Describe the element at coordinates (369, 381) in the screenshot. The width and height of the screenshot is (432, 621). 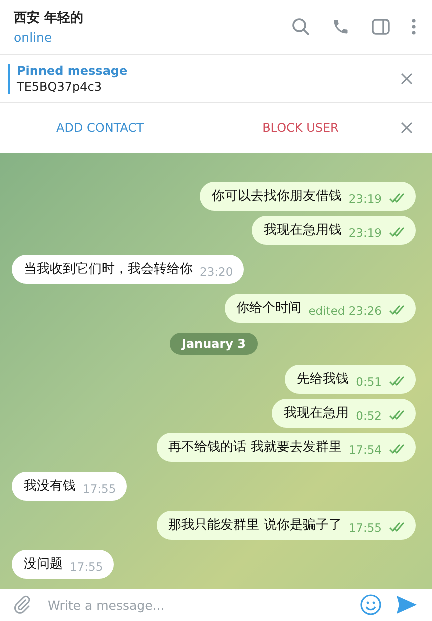
I see `message-time: 0:51` at that location.